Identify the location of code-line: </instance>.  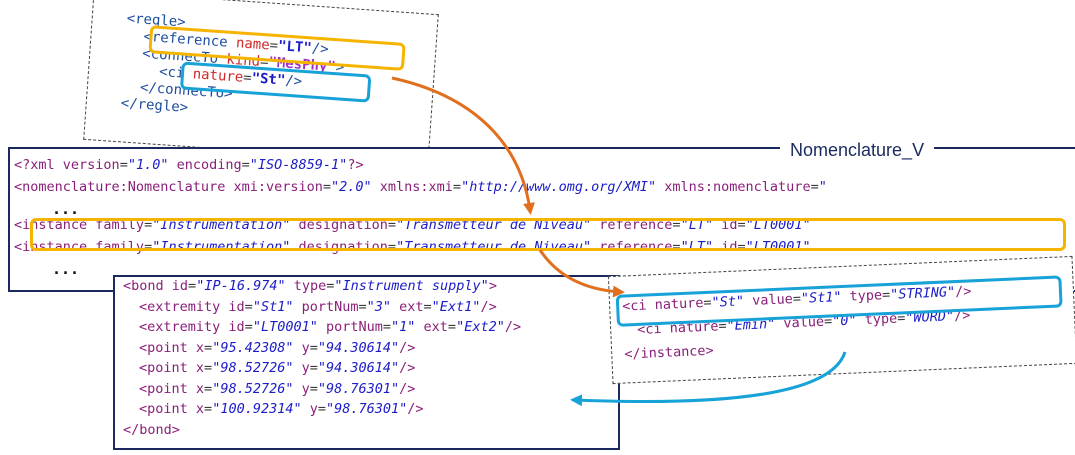
(668, 352).